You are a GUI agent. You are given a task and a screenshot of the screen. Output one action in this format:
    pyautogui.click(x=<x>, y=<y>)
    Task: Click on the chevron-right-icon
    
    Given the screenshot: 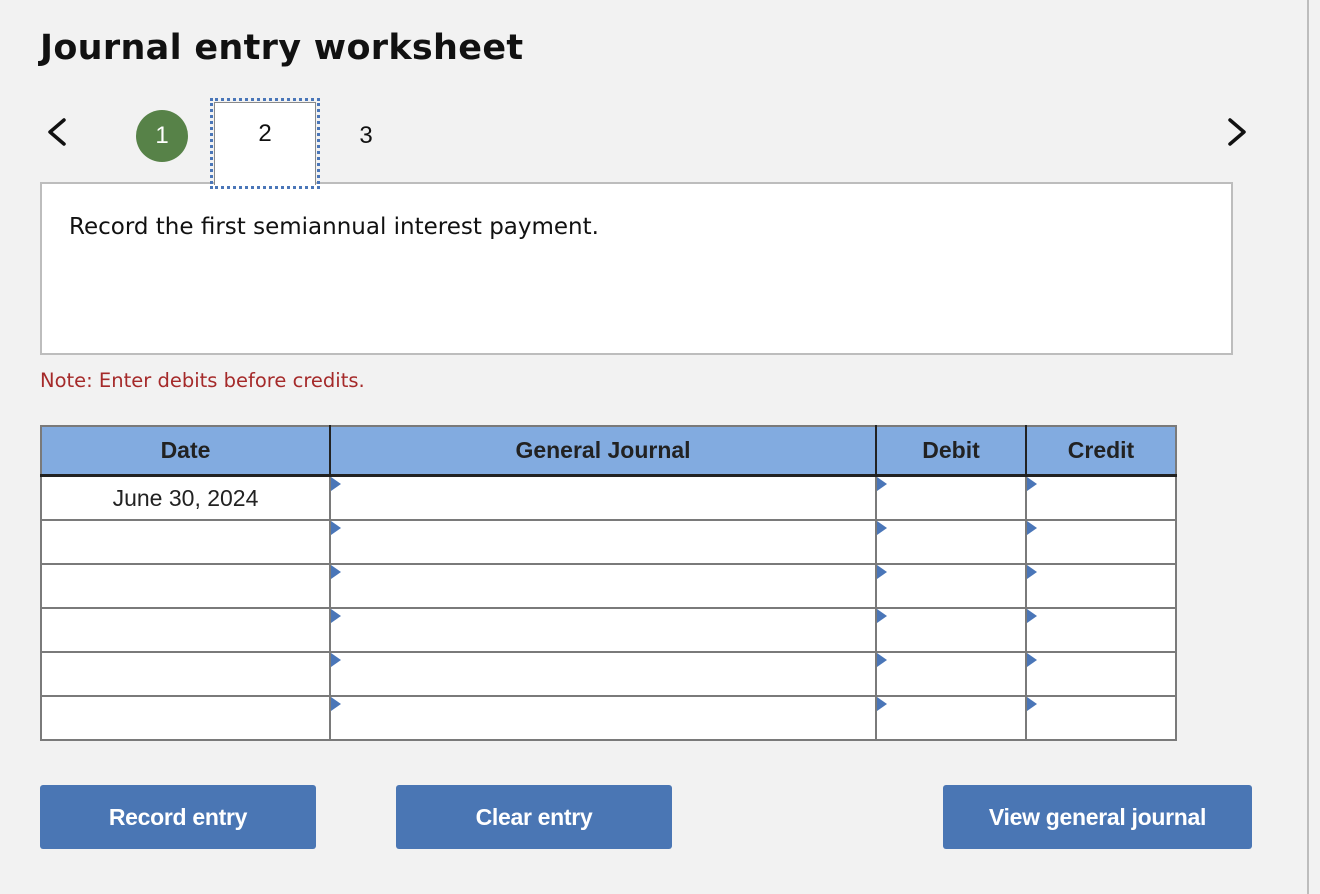 What is the action you would take?
    pyautogui.click(x=1237, y=132)
    